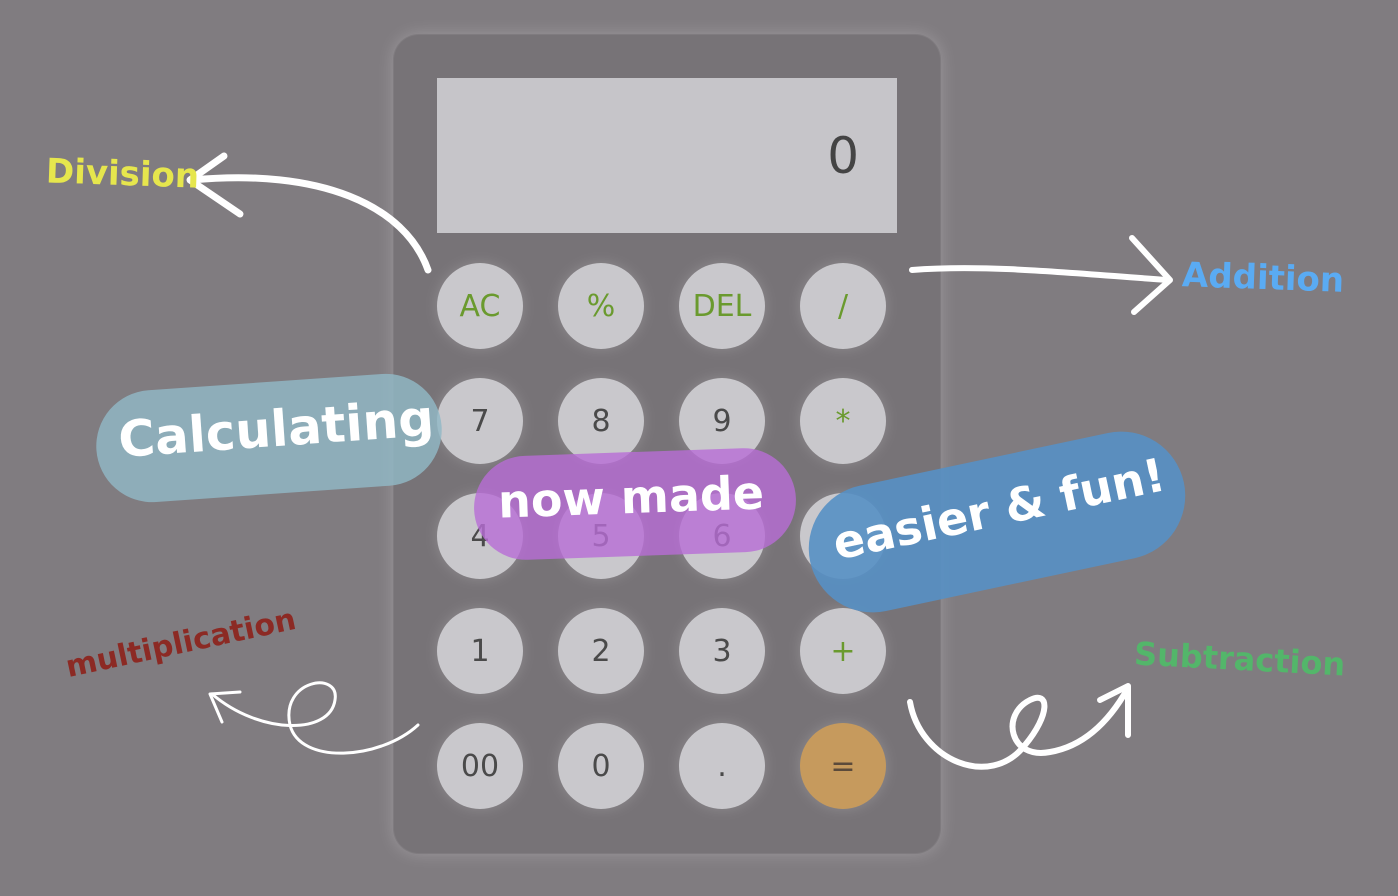  I want to click on key-1: 1, so click(480, 651).